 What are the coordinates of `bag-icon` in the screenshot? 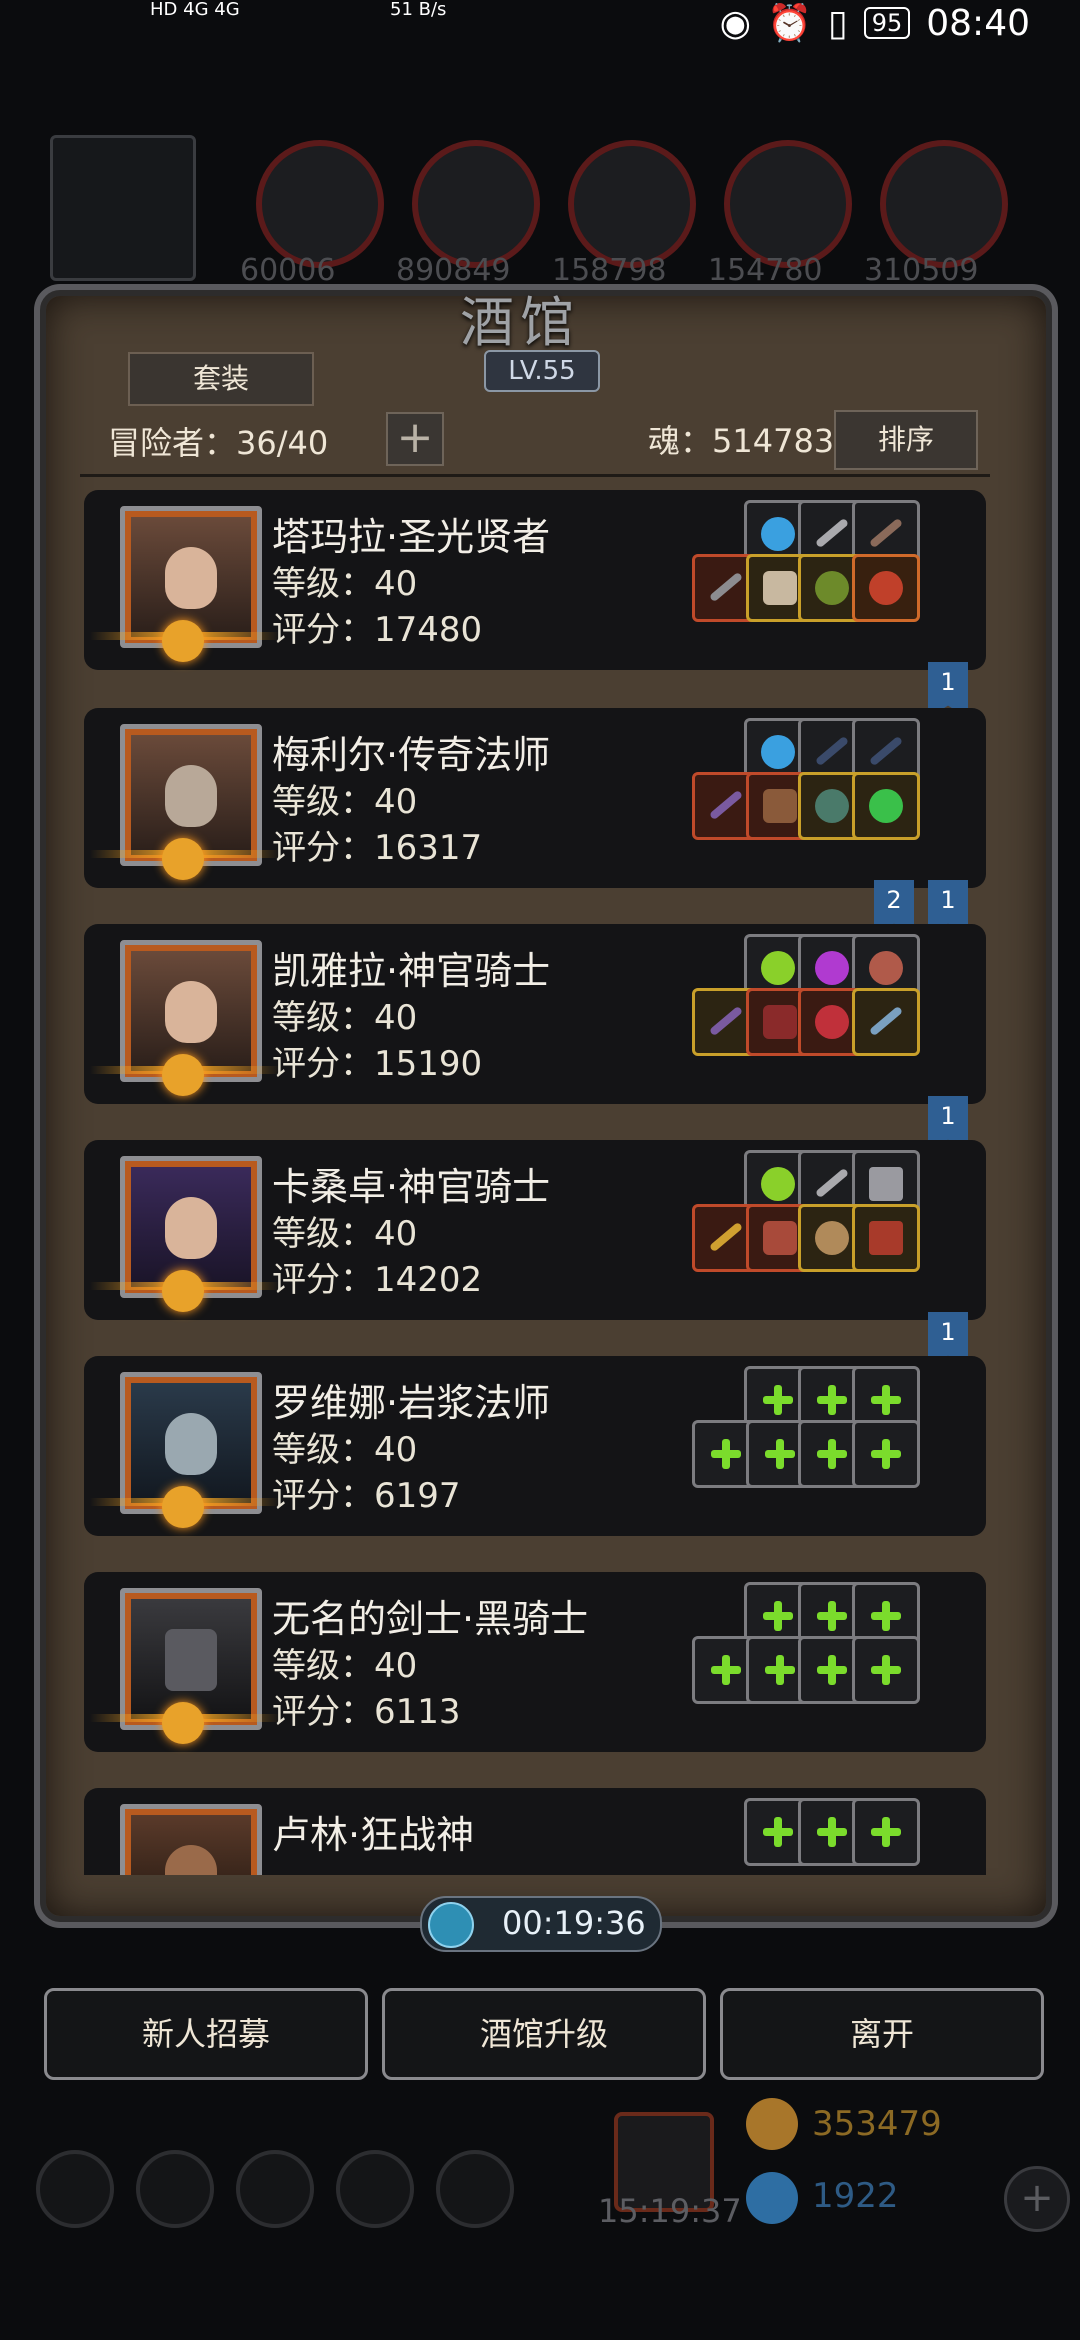 It's located at (475, 2189).